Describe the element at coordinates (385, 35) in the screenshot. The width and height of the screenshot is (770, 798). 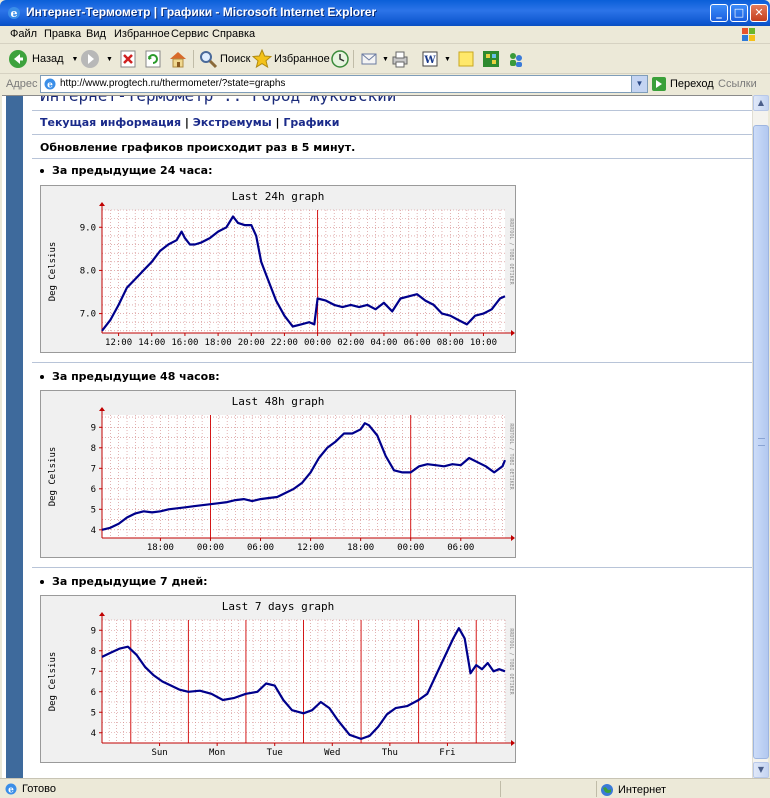
I see `menu-bar: Файл Правка Вид Избранное Сервис Справка` at that location.